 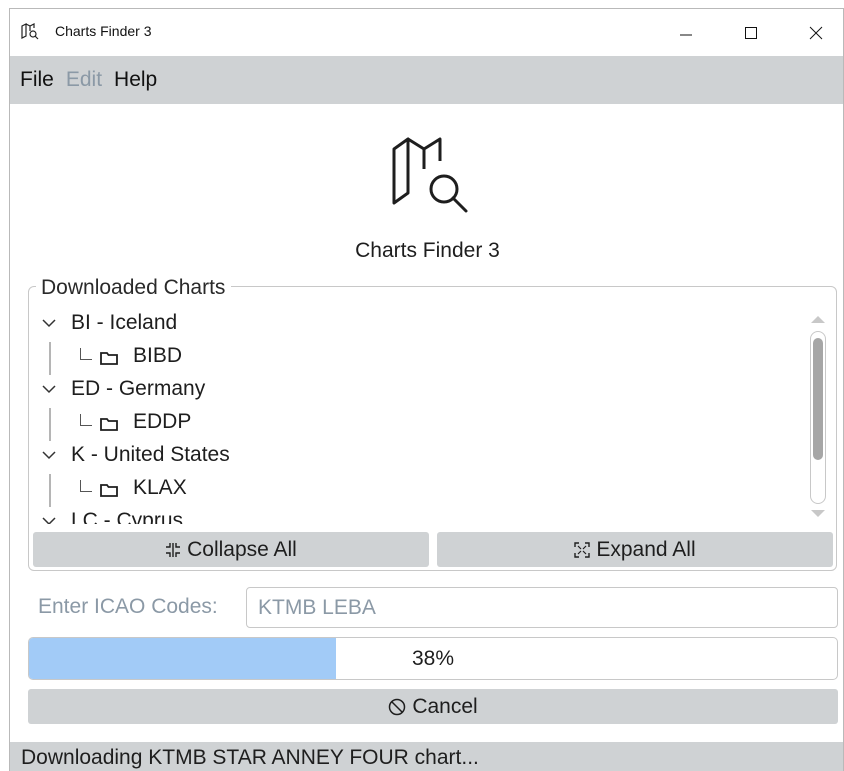 I want to click on tree-scrollbar, so click(x=818, y=417).